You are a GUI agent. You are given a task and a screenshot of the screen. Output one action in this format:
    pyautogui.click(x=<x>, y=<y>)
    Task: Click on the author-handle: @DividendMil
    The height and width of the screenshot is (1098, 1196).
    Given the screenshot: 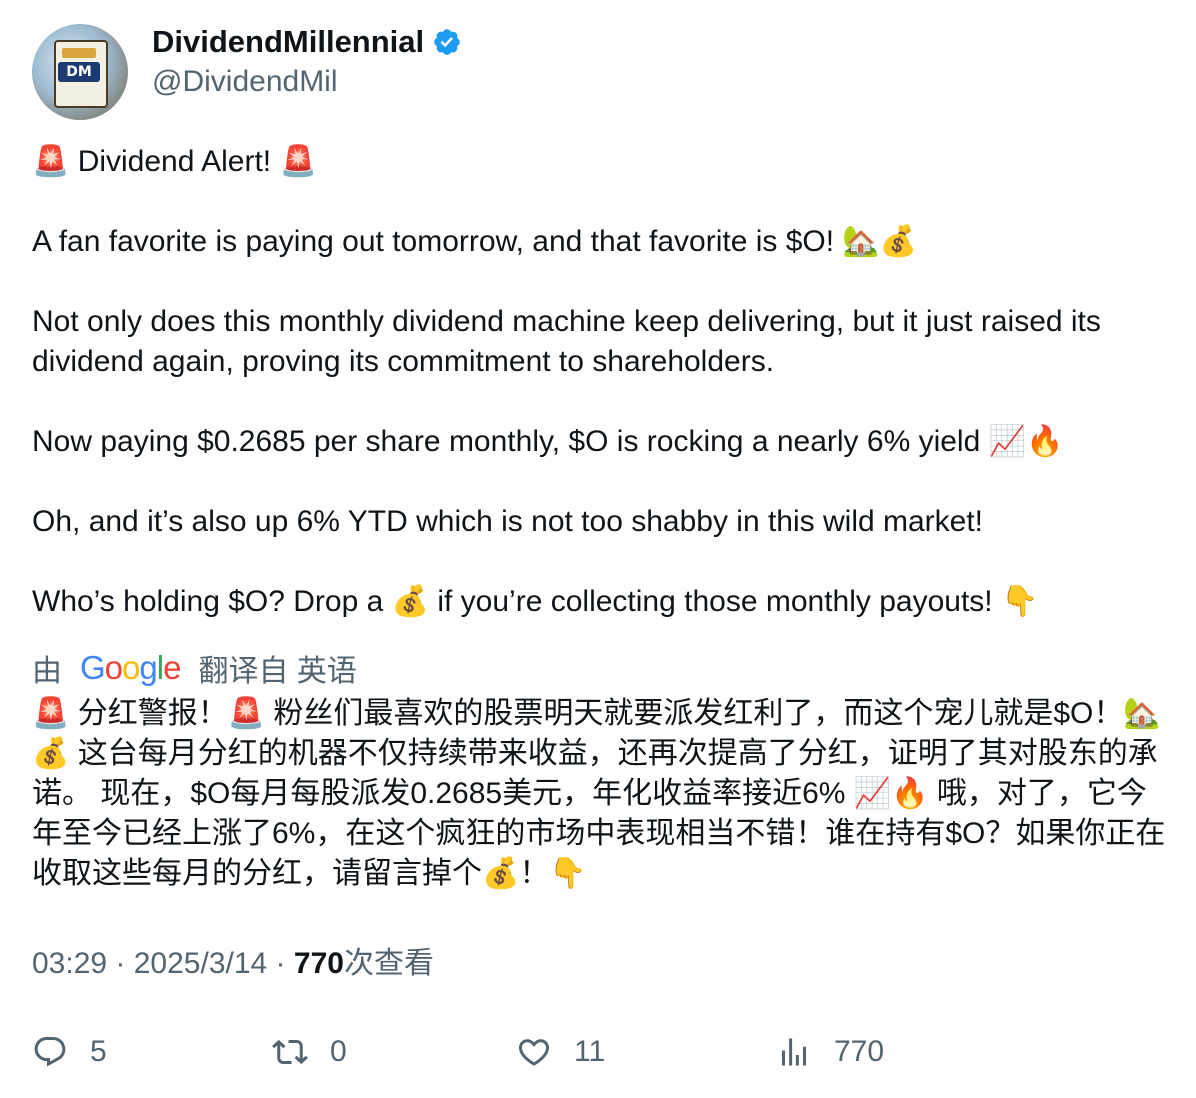 What is the action you would take?
    pyautogui.click(x=307, y=82)
    